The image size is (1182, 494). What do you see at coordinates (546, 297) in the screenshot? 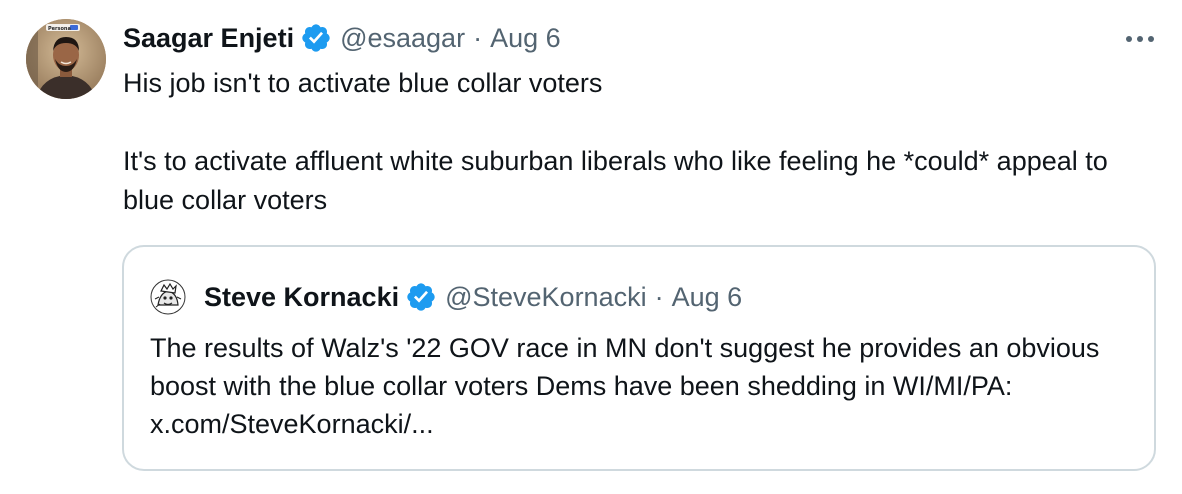
I see `quoted-author-handle: @SteveKornacki` at bounding box center [546, 297].